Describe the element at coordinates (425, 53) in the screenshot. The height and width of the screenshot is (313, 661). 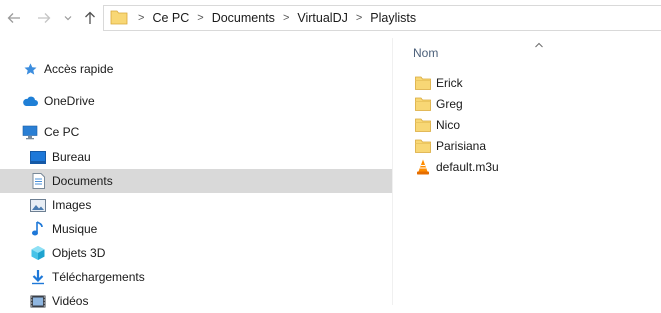
I see `column-header-name: Nom` at that location.